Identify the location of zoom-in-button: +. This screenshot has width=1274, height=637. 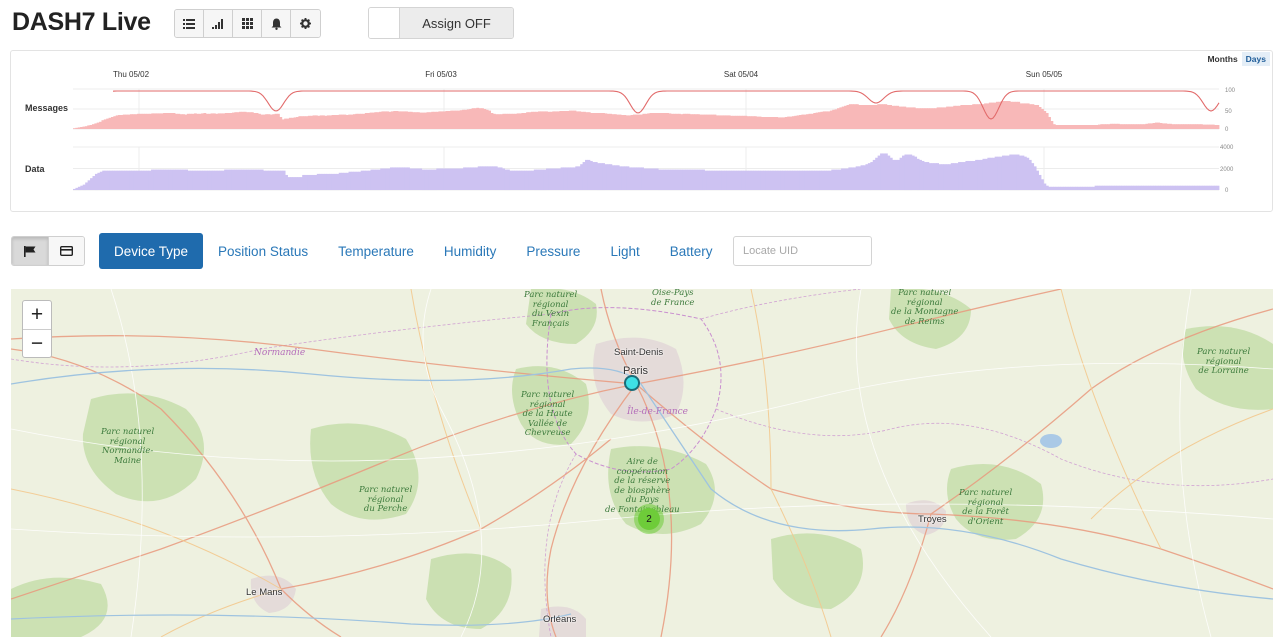
(37, 315).